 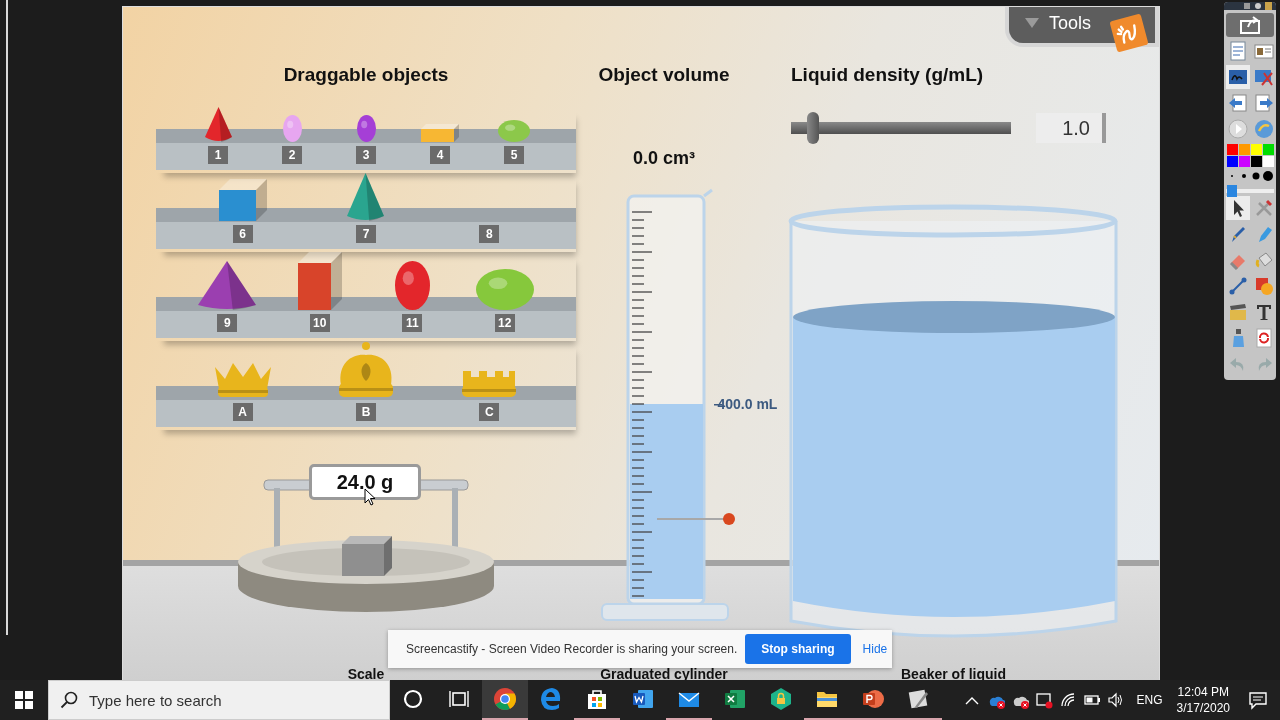 I want to click on object-label: A, so click(x=242, y=412).